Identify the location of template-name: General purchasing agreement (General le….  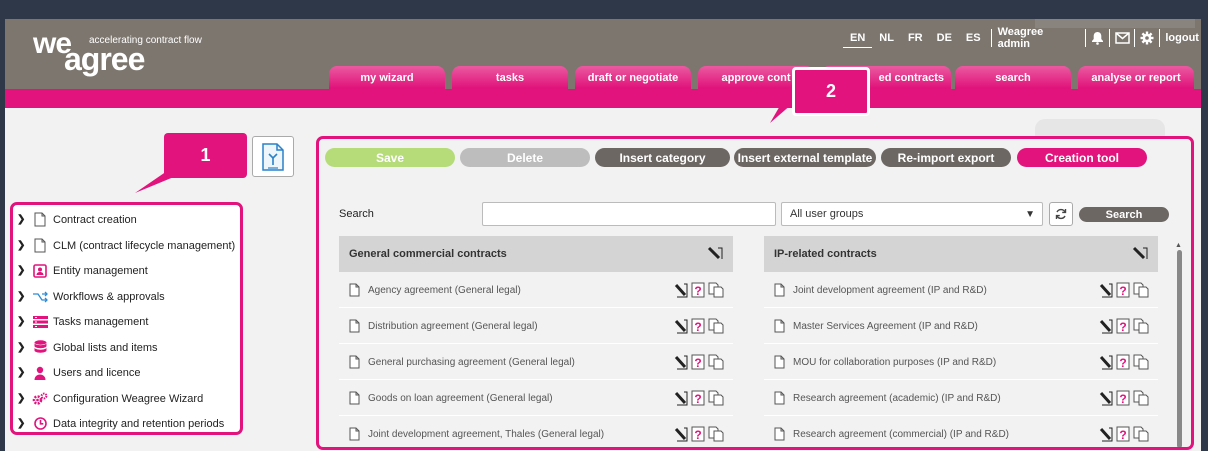
(471, 362).